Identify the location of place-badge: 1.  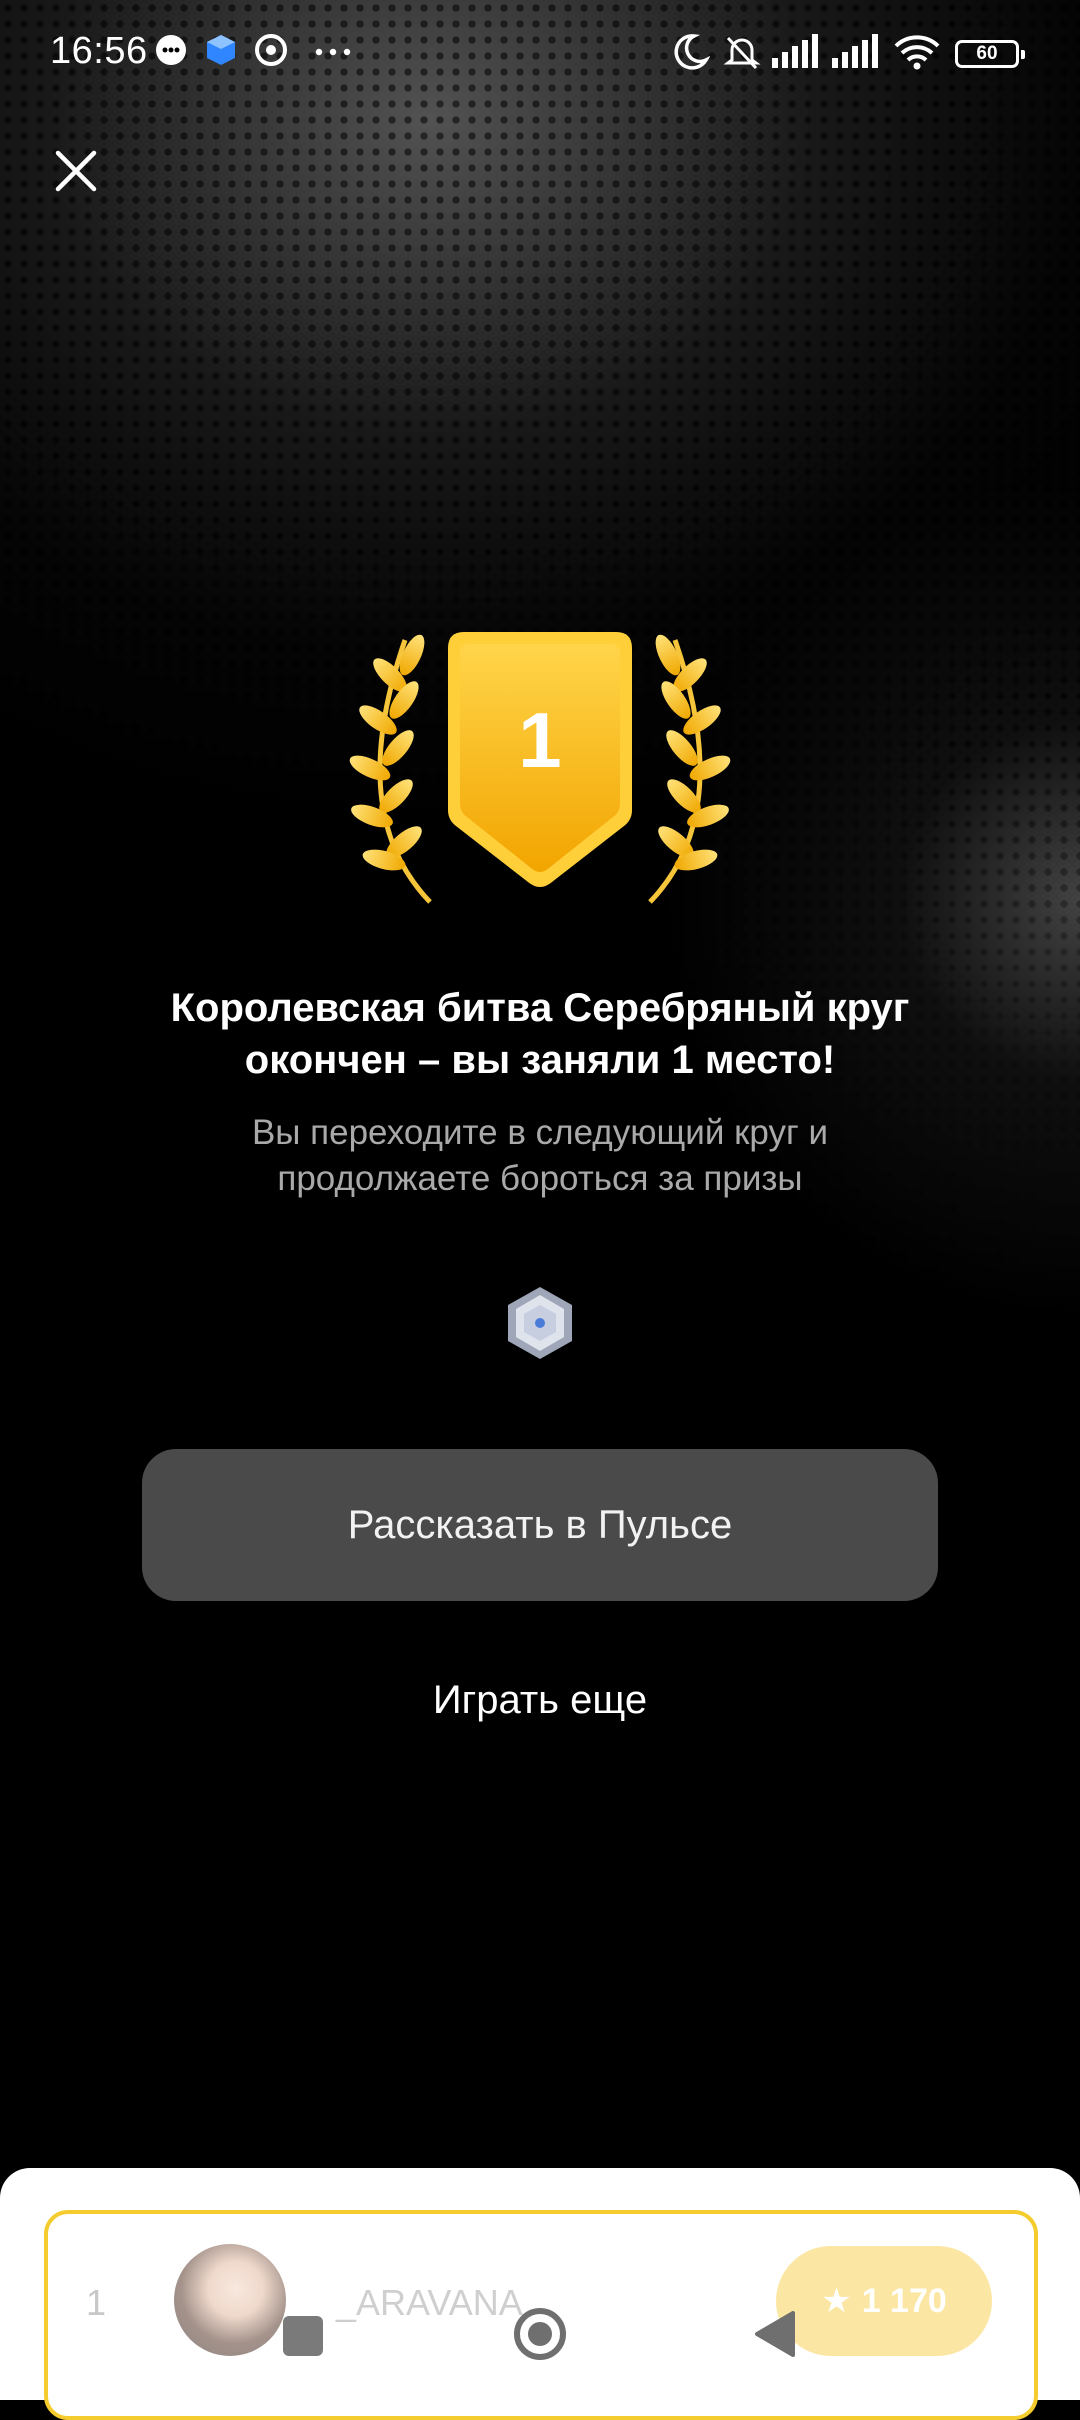
(540, 770).